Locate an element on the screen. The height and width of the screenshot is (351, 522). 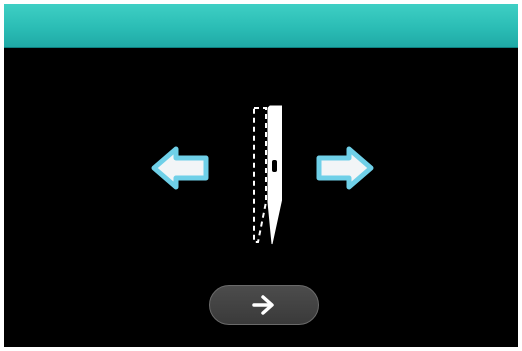
arrow-left-icon is located at coordinates (180, 168).